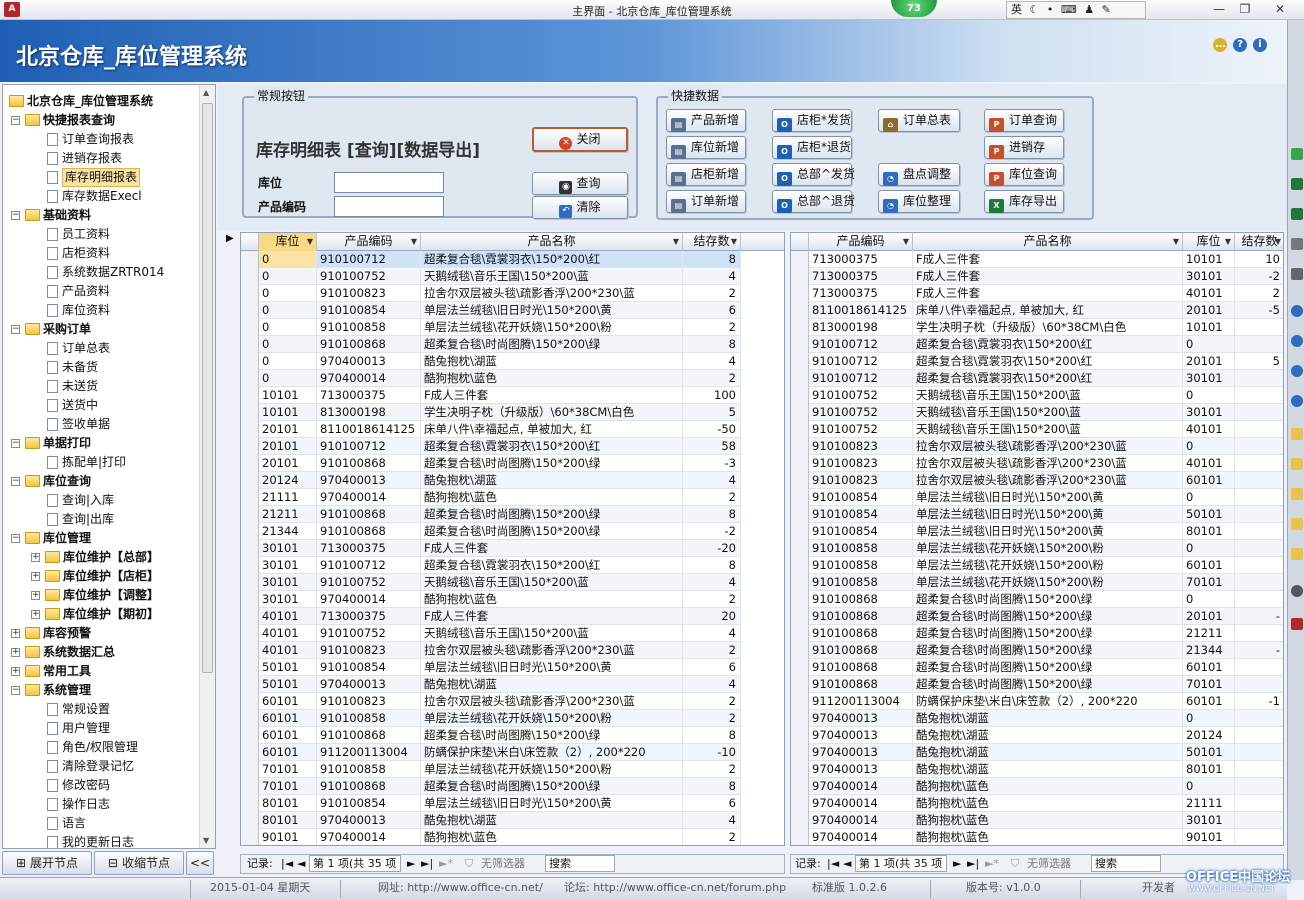  I want to click on folder-shortcut-icon, so click(1297, 524).